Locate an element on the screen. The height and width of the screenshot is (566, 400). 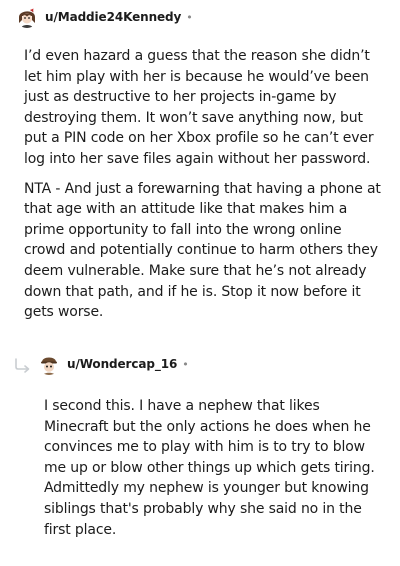
comment-username: u/Maddie24Kennedy is located at coordinates (113, 17).